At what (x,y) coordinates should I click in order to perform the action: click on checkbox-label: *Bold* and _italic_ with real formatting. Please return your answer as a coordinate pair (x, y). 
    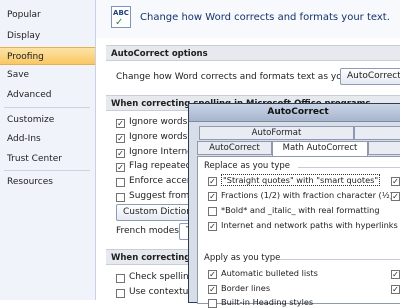
    Looking at the image, I should click on (300, 210).